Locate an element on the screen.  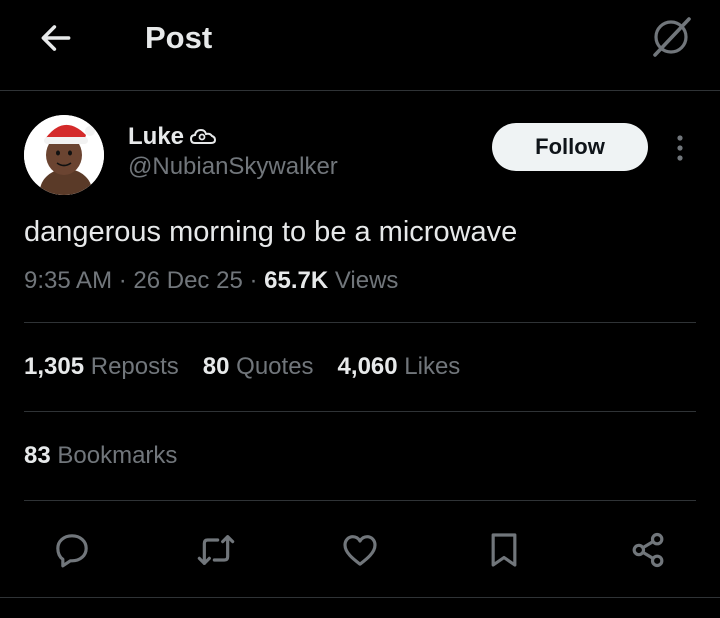
bookmarks-stat: 83 Bookmarks is located at coordinates (100, 456).